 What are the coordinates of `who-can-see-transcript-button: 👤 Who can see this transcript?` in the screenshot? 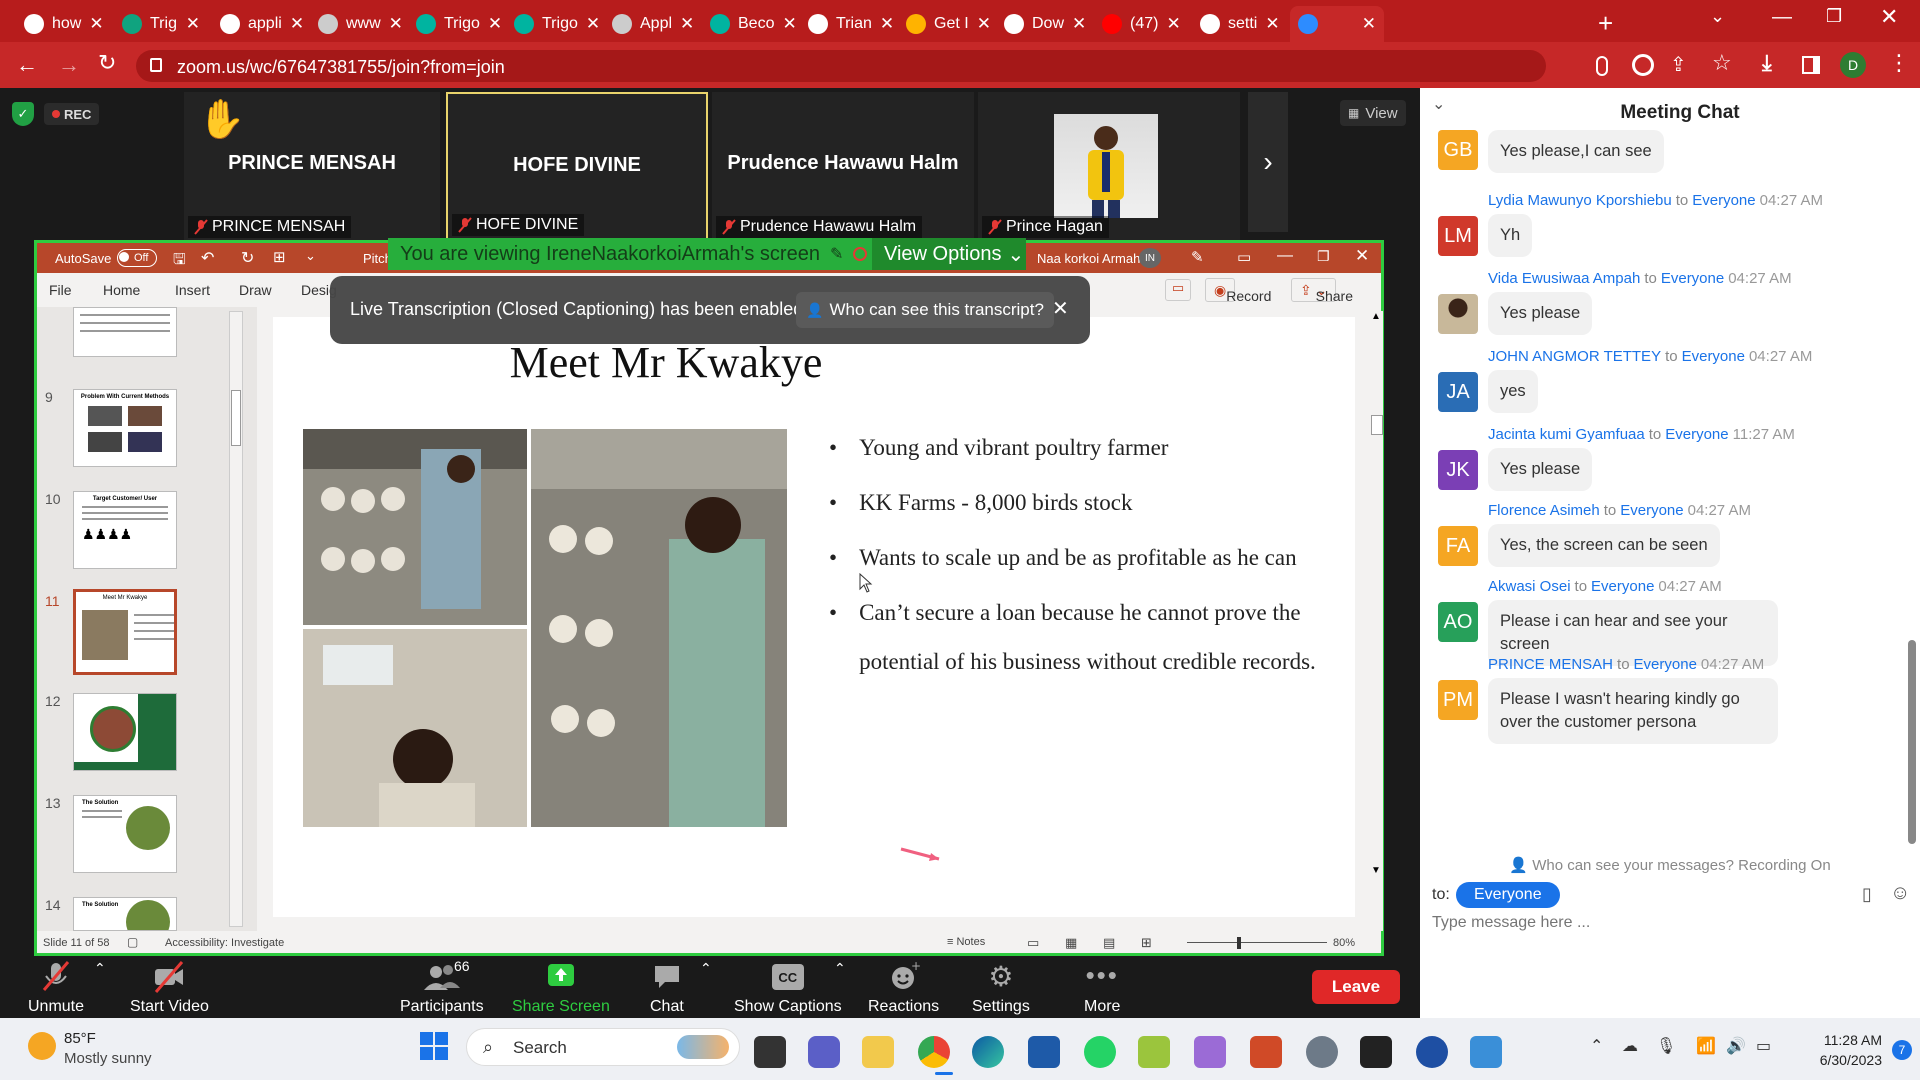 It's located at (925, 310).